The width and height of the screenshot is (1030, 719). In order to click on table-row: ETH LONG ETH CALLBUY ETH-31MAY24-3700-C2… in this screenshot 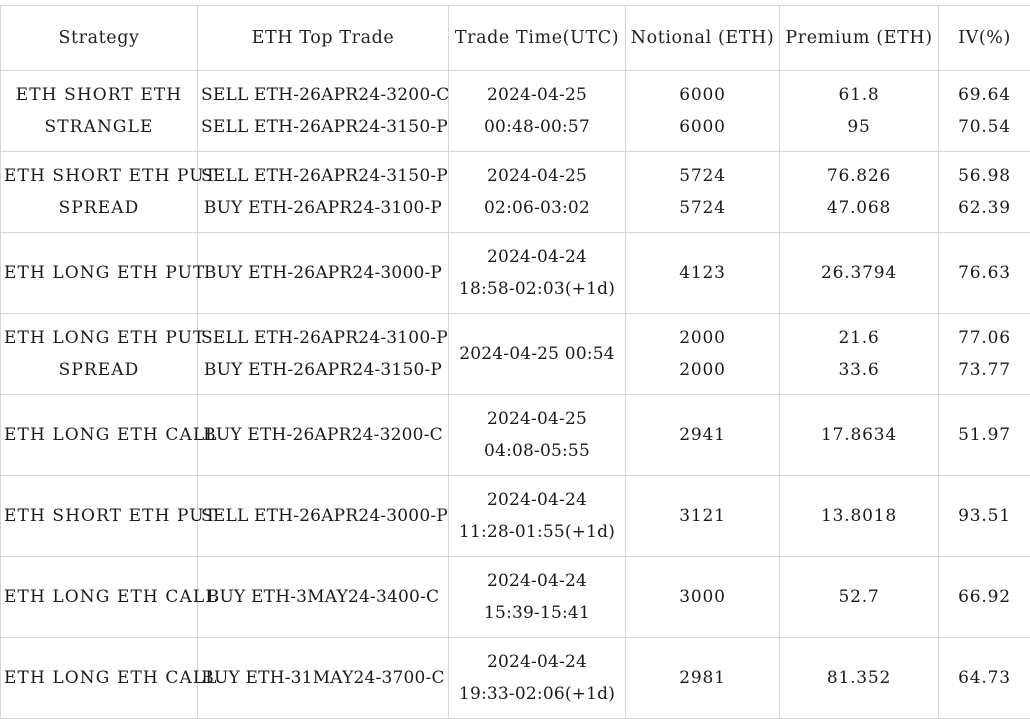, I will do `click(515, 678)`.